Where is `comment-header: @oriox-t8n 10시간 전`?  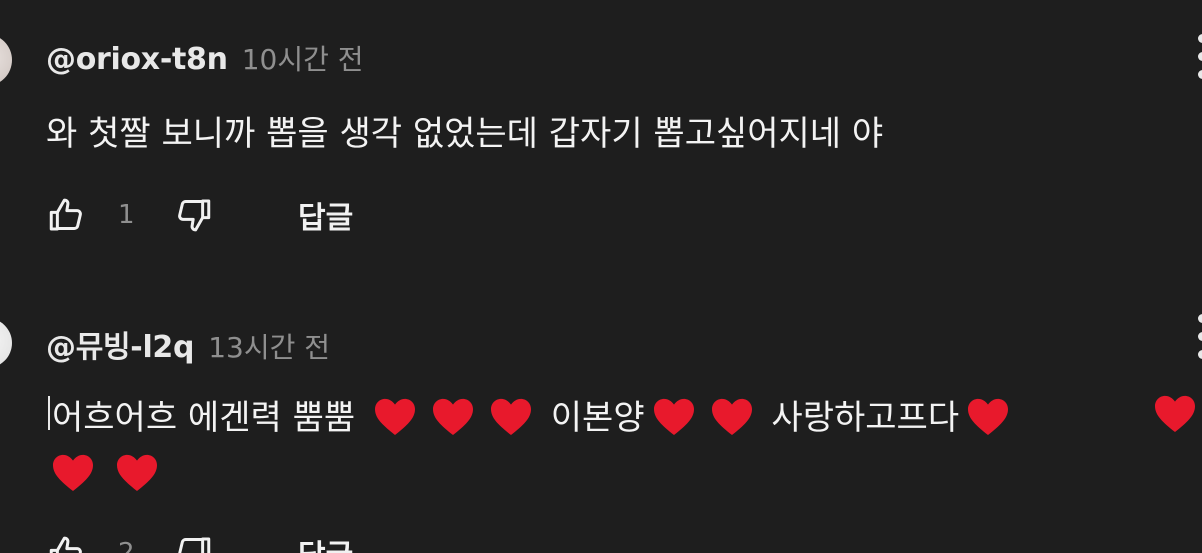 comment-header: @oriox-t8n 10시간 전 is located at coordinates (205, 58).